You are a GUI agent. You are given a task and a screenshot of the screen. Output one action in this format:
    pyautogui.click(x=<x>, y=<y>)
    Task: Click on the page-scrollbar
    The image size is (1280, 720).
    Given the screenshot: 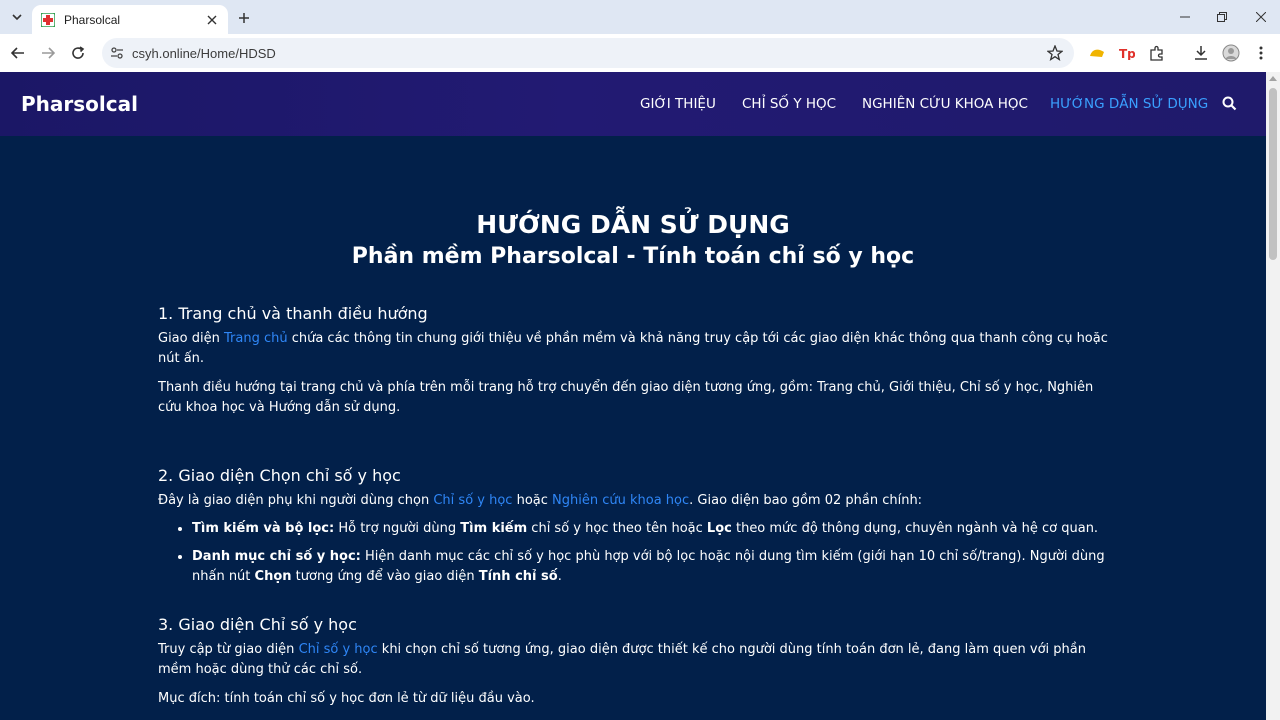 What is the action you would take?
    pyautogui.click(x=1273, y=396)
    